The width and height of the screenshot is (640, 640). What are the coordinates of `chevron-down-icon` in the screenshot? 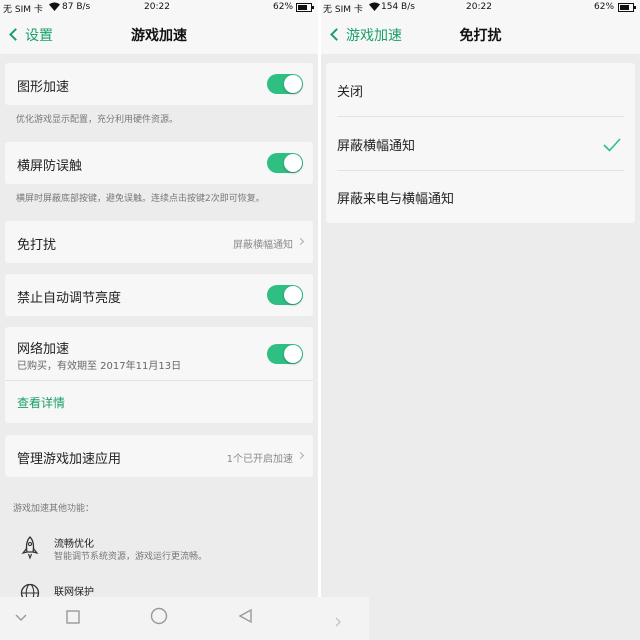 It's located at (21, 618).